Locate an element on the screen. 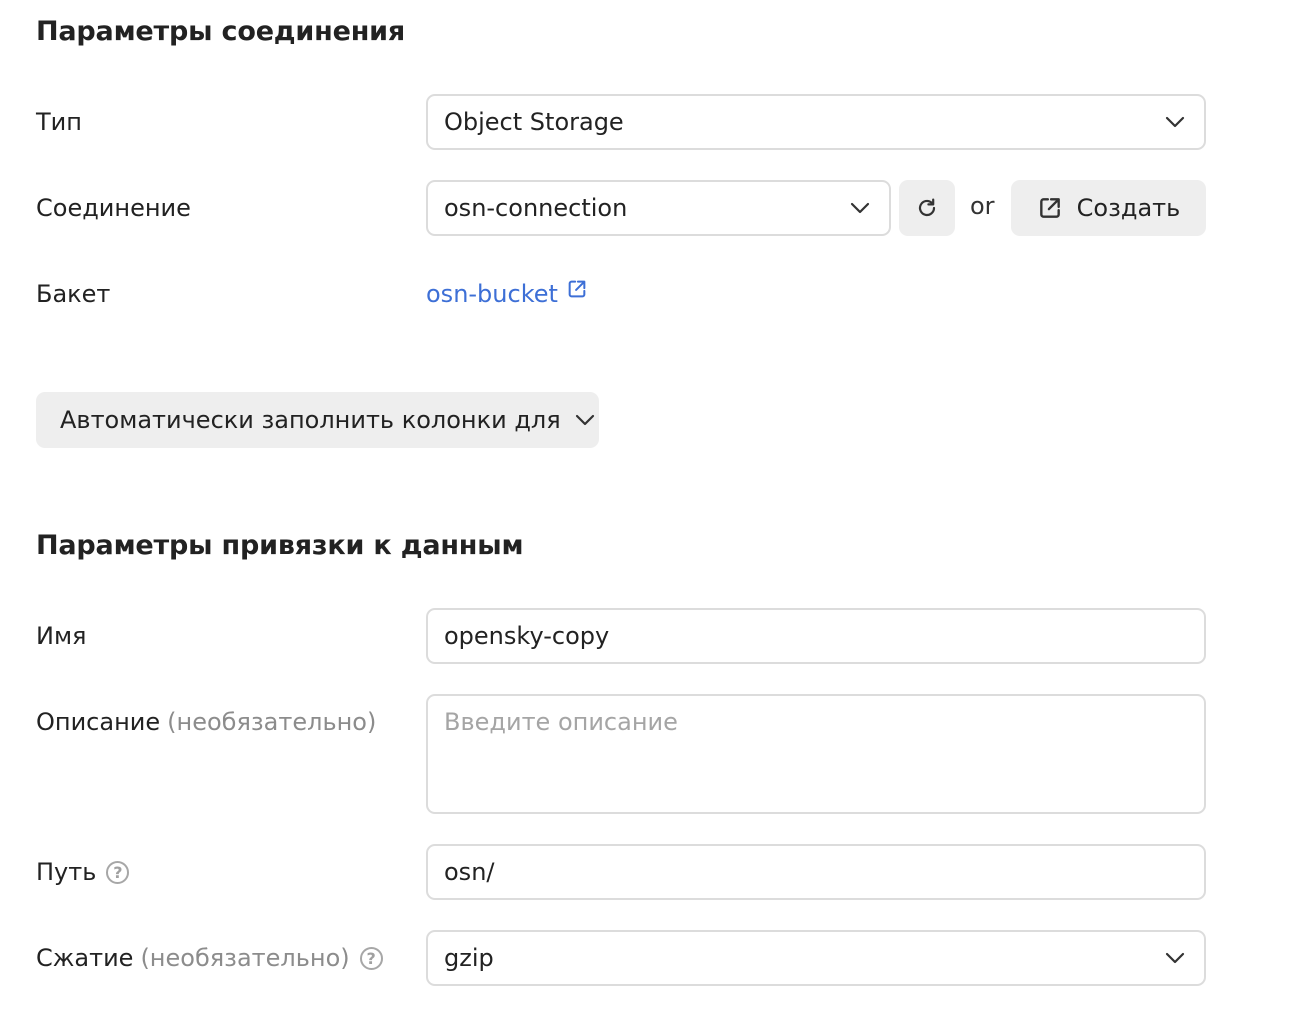 The width and height of the screenshot is (1290, 1010). name-label: Имя is located at coordinates (61, 636).